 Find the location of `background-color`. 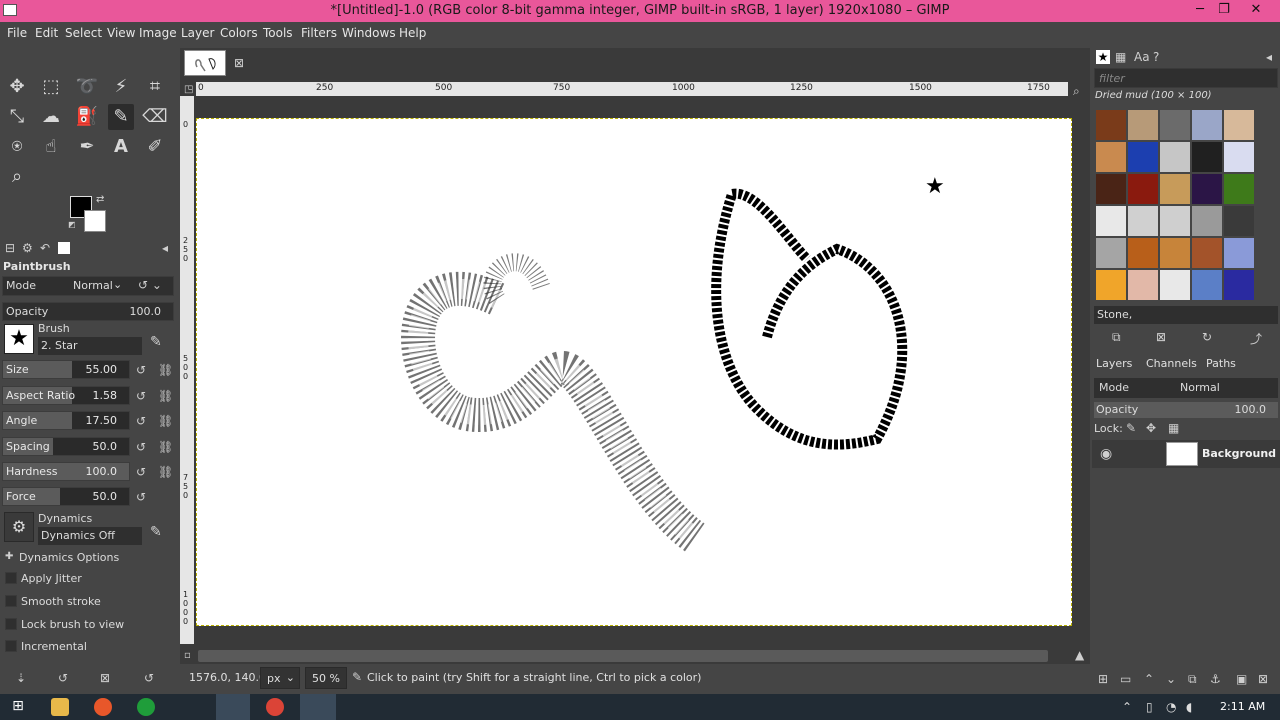

background-color is located at coordinates (95, 221).